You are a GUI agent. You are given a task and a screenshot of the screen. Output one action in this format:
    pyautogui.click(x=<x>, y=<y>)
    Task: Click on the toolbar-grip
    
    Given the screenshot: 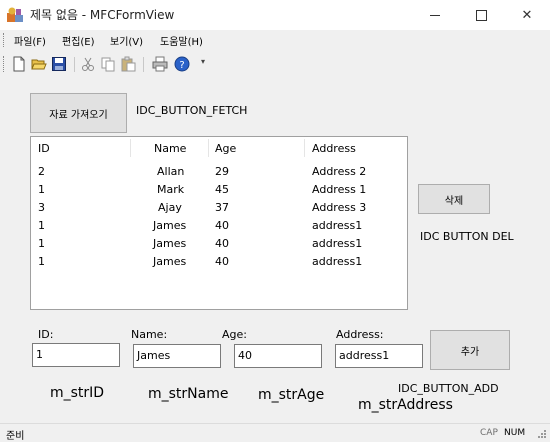 What is the action you would take?
    pyautogui.click(x=4, y=64)
    